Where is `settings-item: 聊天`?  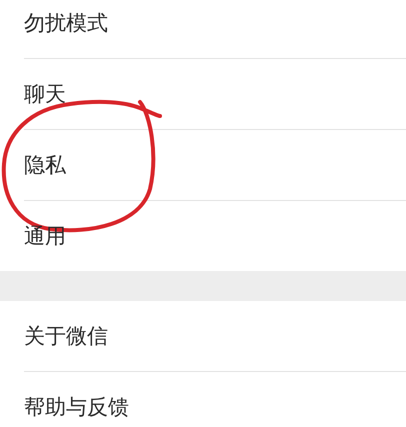
settings-item: 聊天 is located at coordinates (45, 94).